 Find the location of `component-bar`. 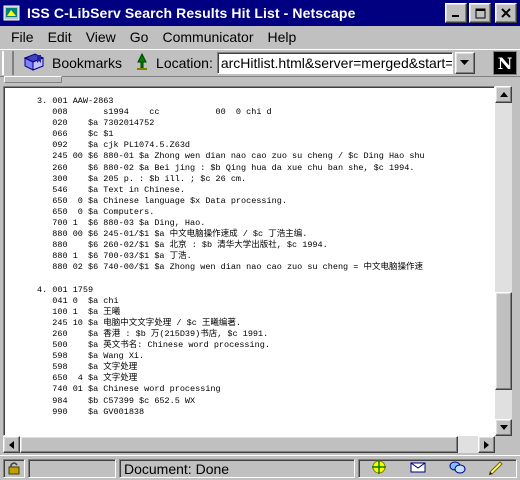

component-bar is located at coordinates (437, 468).